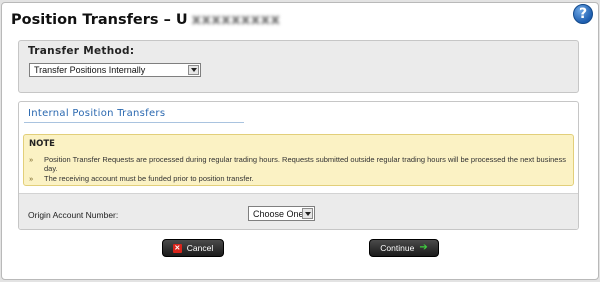 Image resolution: width=600 pixels, height=282 pixels. Describe the element at coordinates (397, 248) in the screenshot. I see `continue-button-label: Continue` at that location.